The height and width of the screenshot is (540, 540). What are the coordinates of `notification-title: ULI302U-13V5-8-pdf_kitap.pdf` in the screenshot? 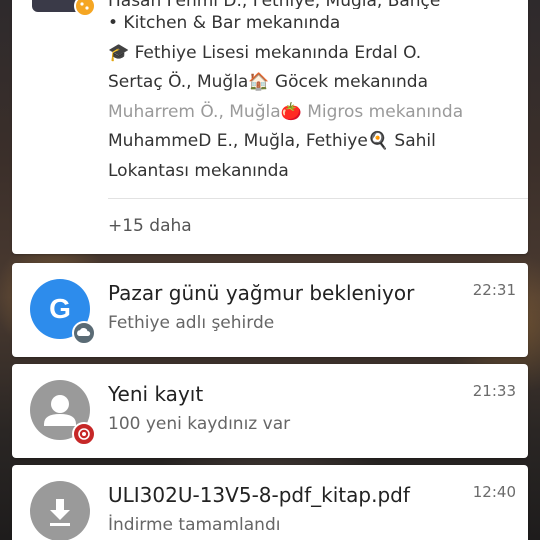 It's located at (259, 495).